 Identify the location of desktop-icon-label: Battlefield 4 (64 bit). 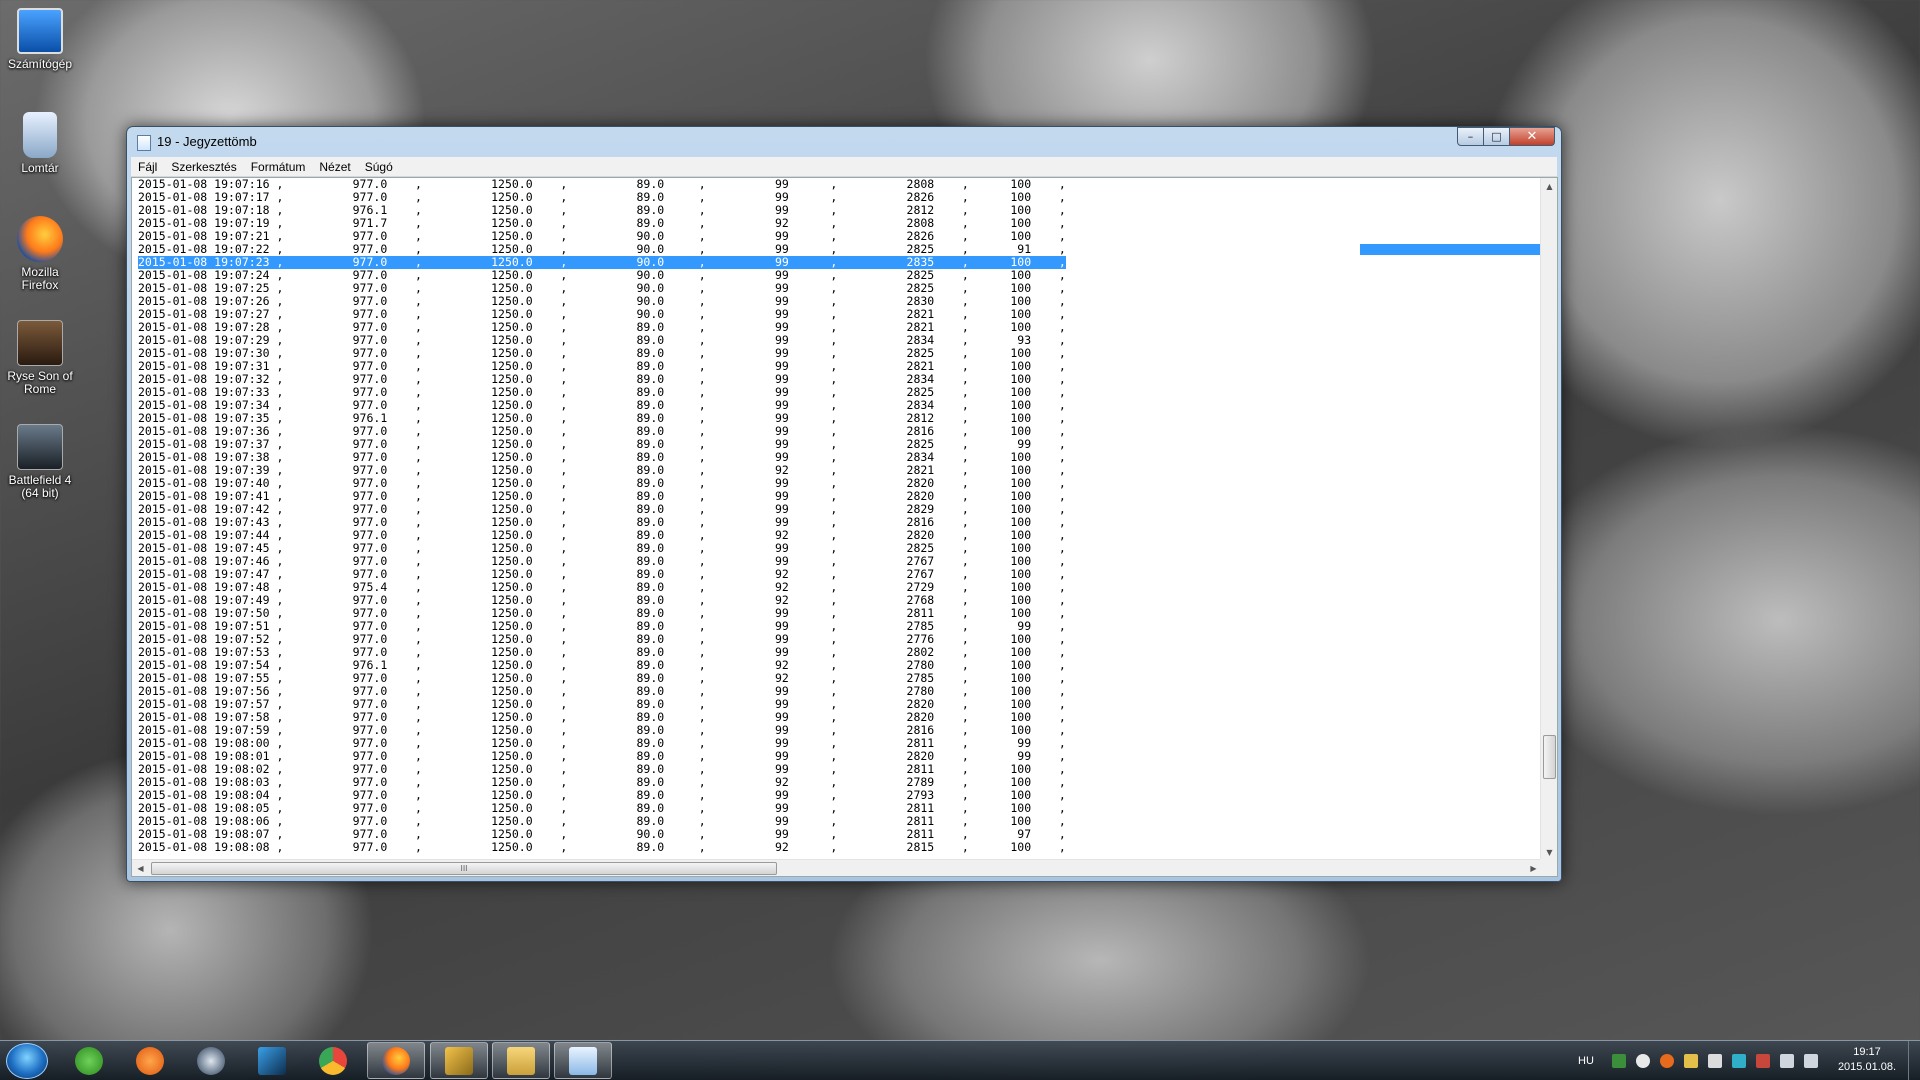
(40, 486).